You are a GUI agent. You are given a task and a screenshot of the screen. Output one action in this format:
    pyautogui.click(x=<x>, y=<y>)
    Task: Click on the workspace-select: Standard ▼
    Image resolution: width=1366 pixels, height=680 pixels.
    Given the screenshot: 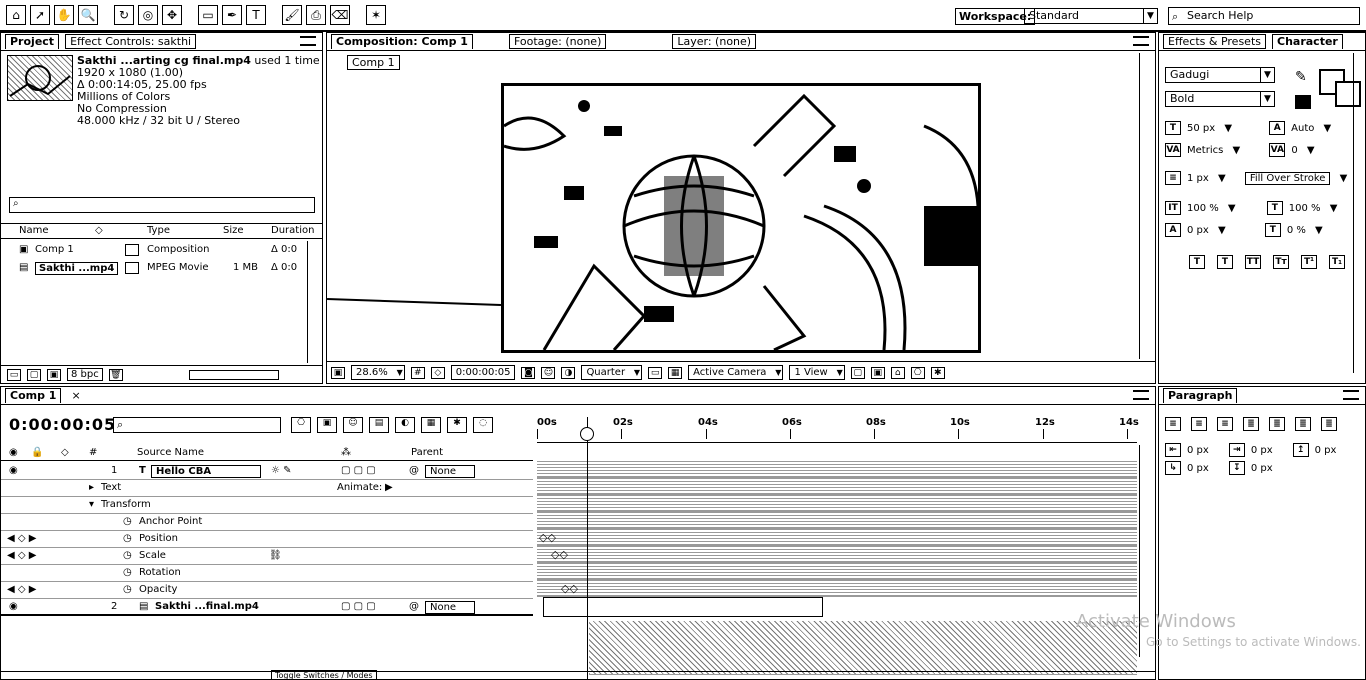 What is the action you would take?
    pyautogui.click(x=1091, y=16)
    